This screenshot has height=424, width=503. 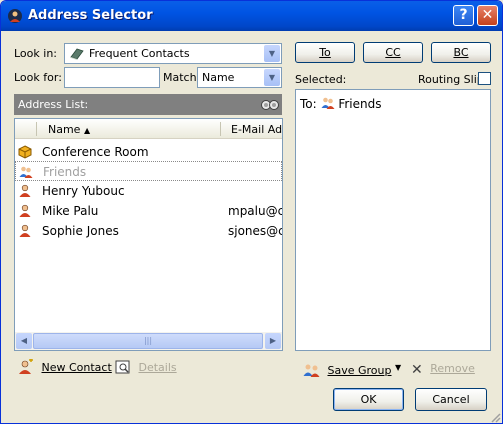 What do you see at coordinates (83, 191) in the screenshot?
I see `list-item-name: Henry Yubouc` at bounding box center [83, 191].